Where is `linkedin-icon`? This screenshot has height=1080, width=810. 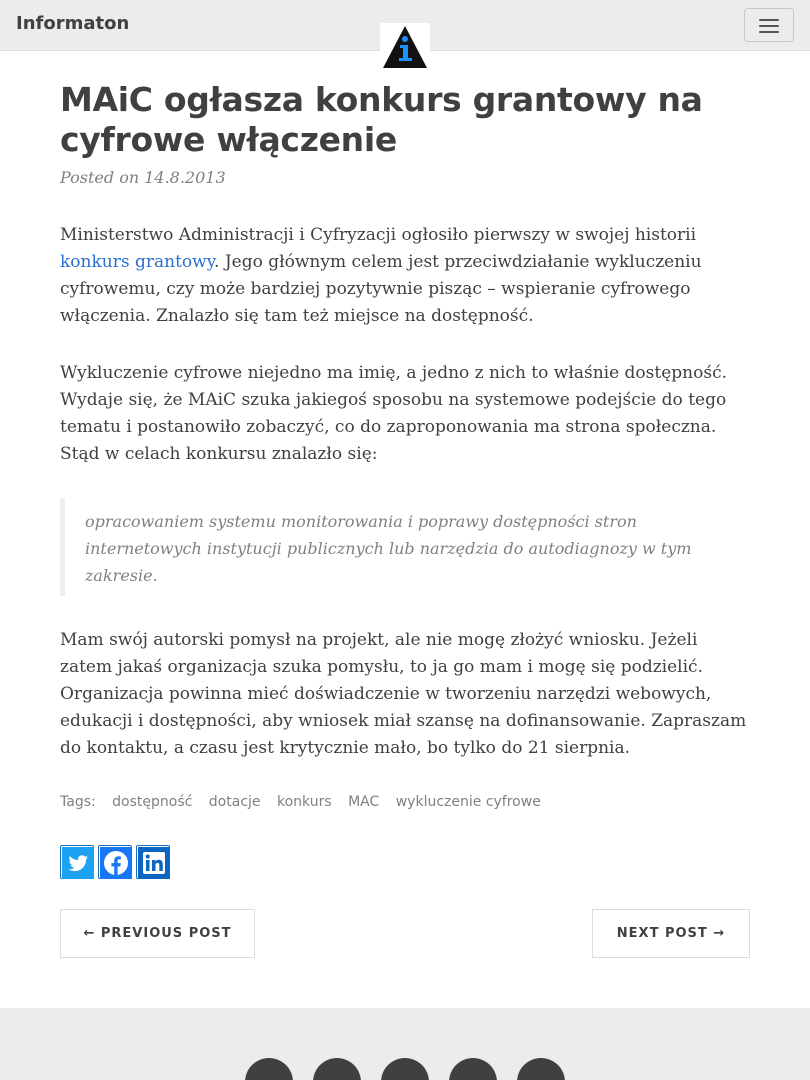
linkedin-icon is located at coordinates (154, 863).